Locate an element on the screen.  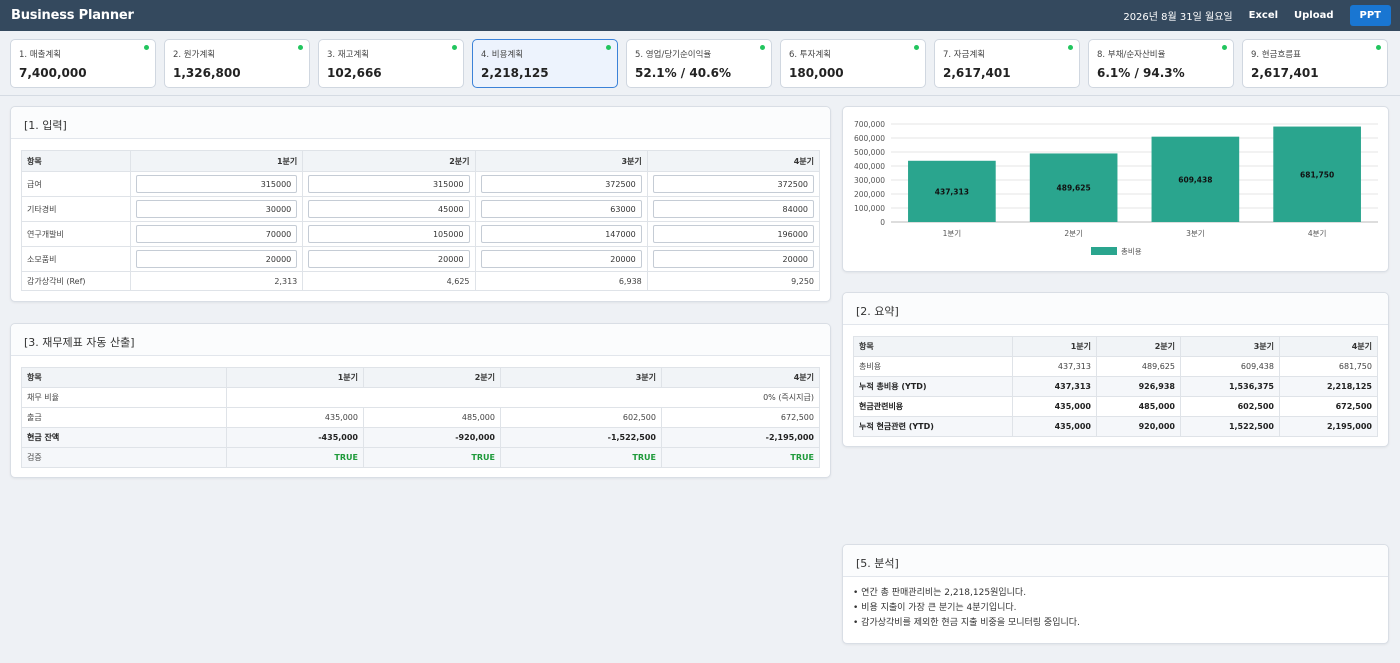
table-cell: 920,000 is located at coordinates (1138, 426).